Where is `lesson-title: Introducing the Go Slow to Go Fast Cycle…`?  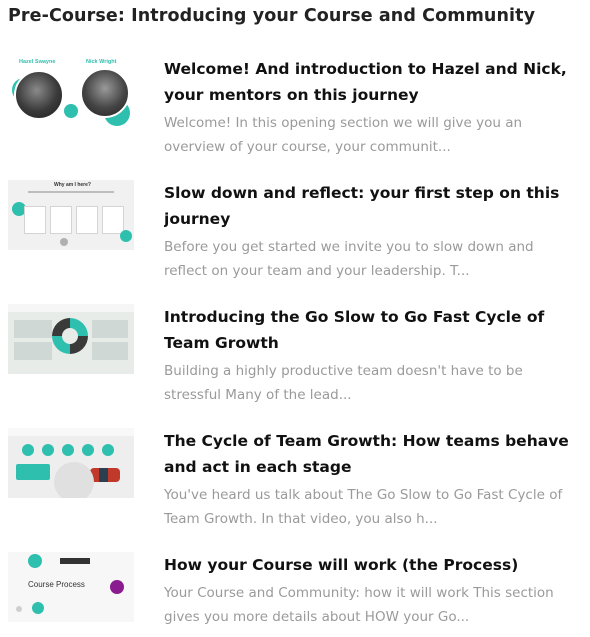 lesson-title: Introducing the Go Slow to Go Fast Cycle… is located at coordinates (372, 330).